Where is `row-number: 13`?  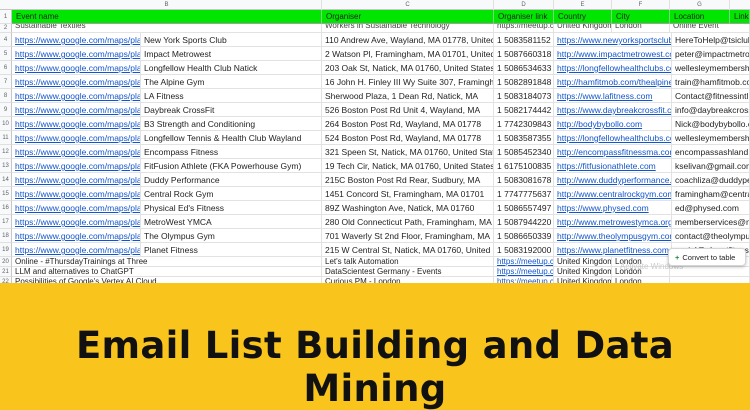
row-number: 13 is located at coordinates (6, 166).